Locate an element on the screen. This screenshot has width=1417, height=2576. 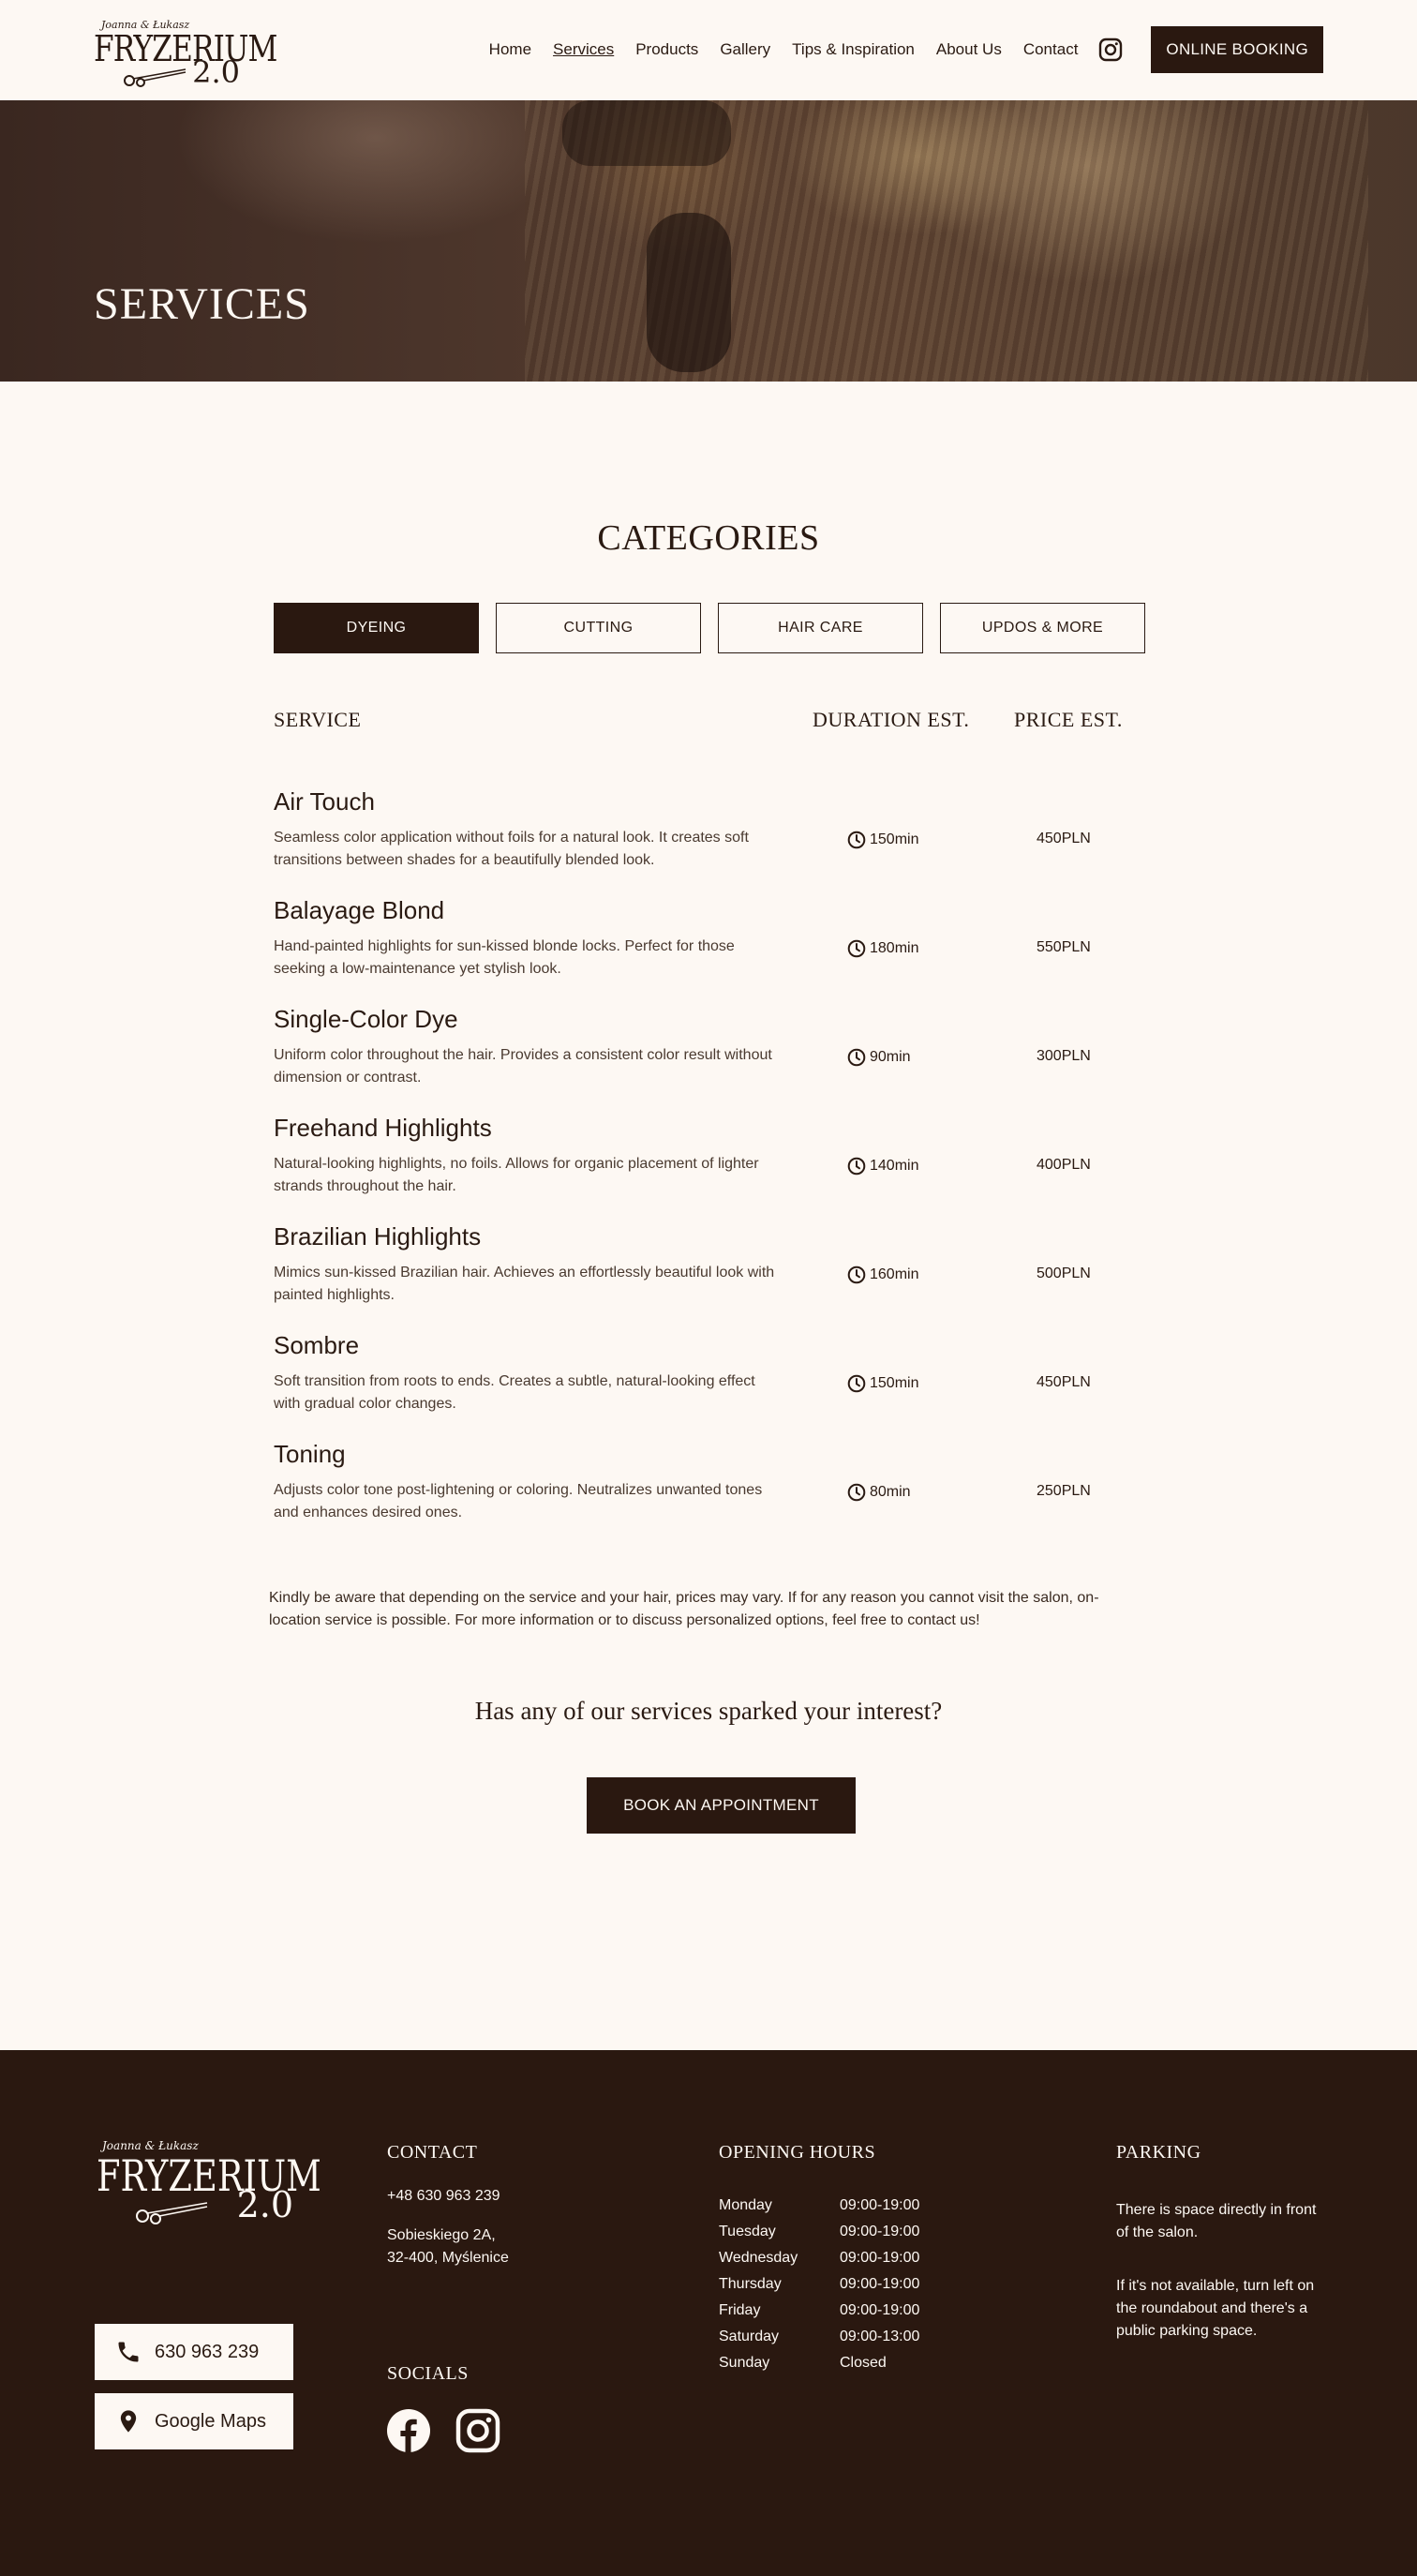
parking-title: PARKING is located at coordinates (1158, 2152).